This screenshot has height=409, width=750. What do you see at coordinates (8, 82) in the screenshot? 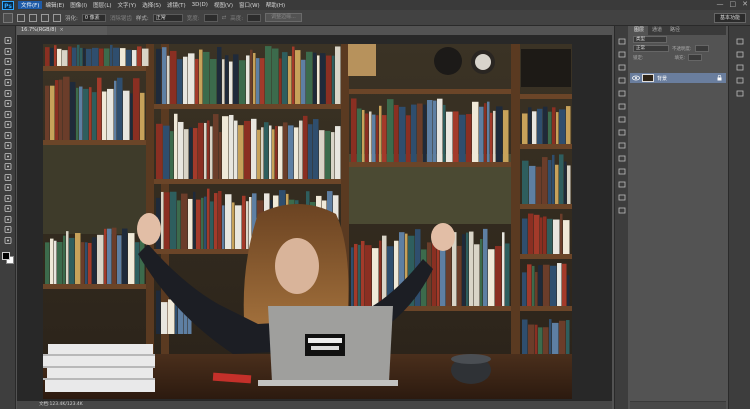
I see `crop-icon` at bounding box center [8, 82].